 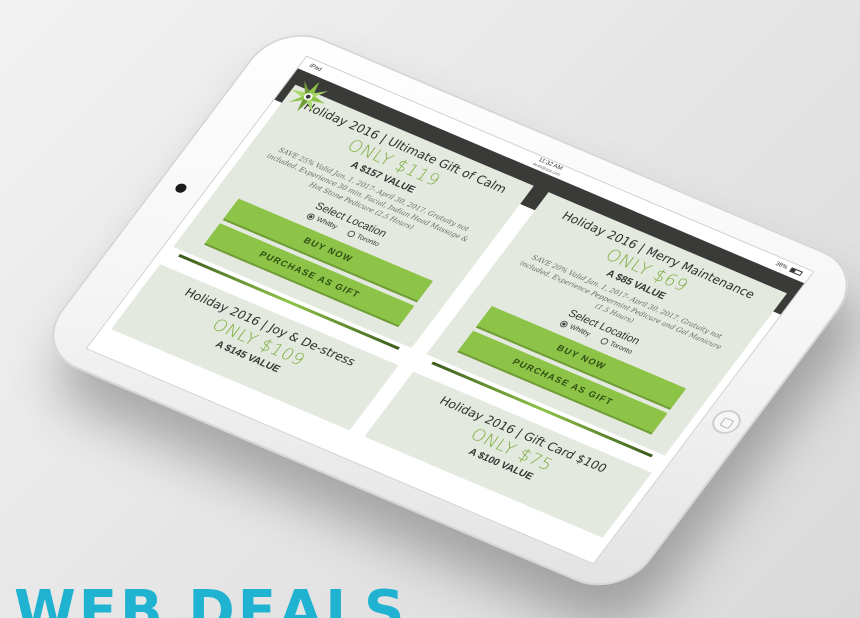 What do you see at coordinates (181, 188) in the screenshot?
I see `camera-icon` at bounding box center [181, 188].